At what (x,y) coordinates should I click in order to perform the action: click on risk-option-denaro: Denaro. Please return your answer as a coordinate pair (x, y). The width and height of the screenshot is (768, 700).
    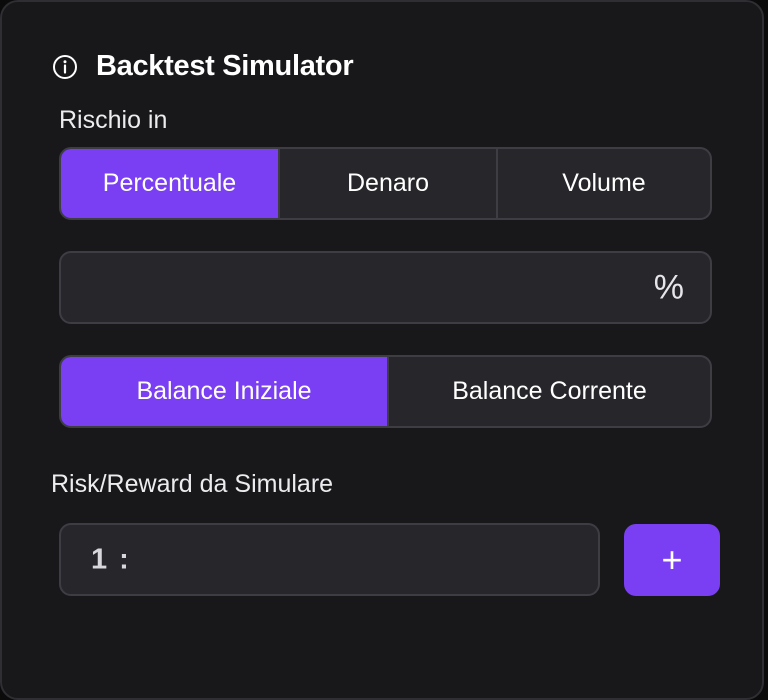
    Looking at the image, I should click on (387, 183).